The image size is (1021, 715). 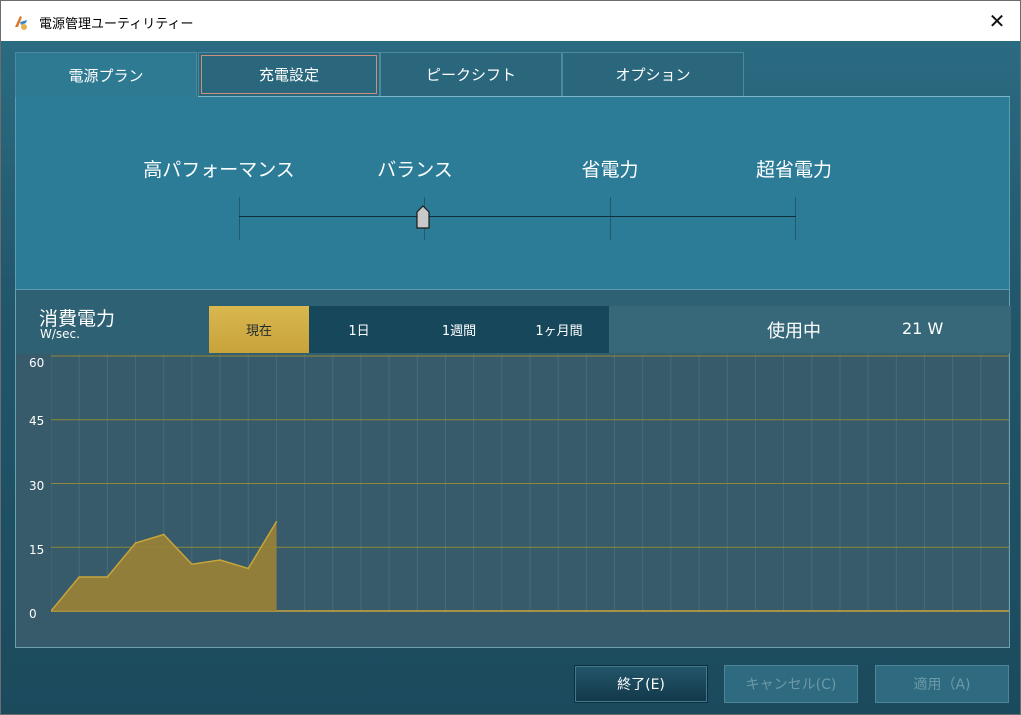 What do you see at coordinates (653, 74) in the screenshot?
I see `tab-options: オプション` at bounding box center [653, 74].